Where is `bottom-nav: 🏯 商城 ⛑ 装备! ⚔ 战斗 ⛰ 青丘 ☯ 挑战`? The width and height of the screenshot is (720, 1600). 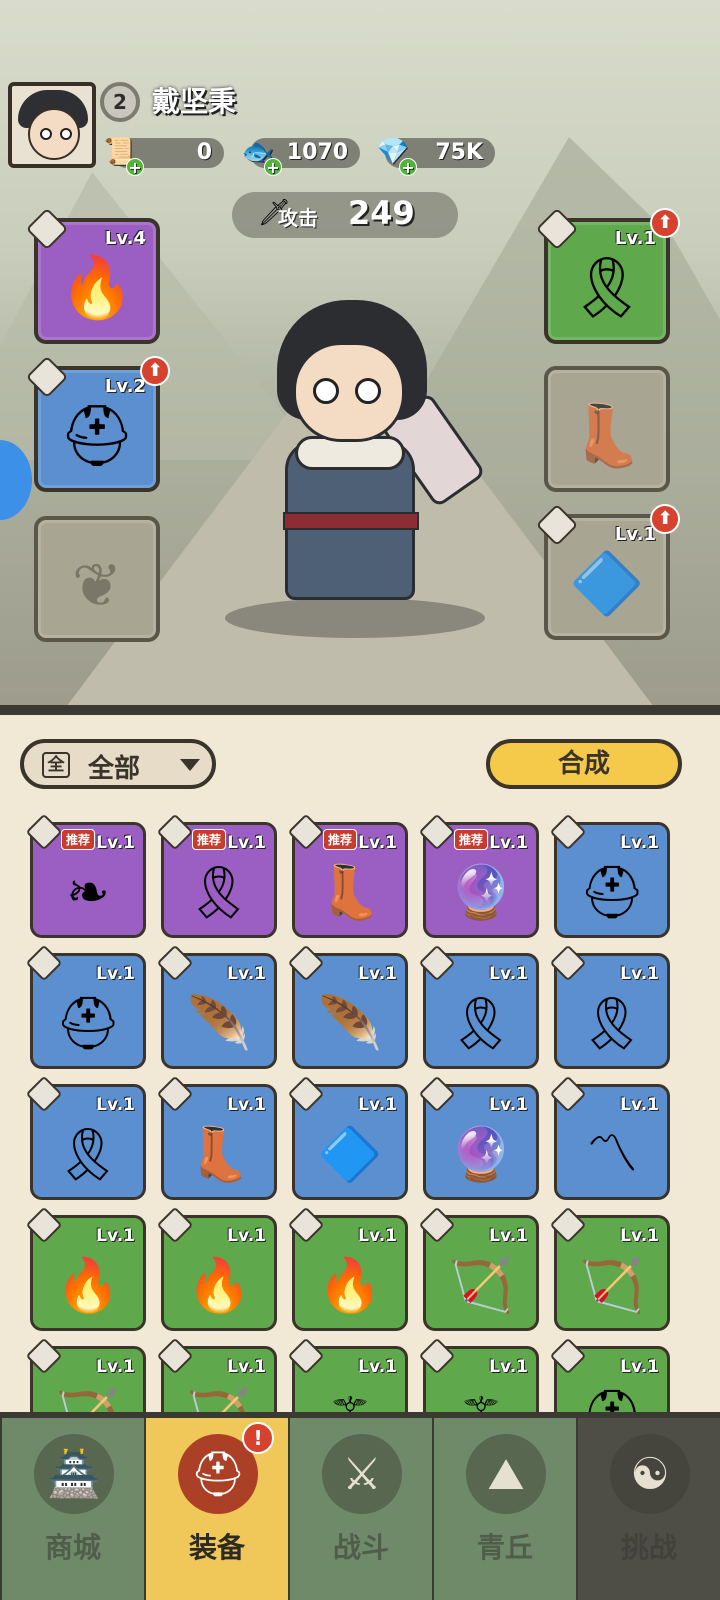
bottom-nav: 🏯 商城 ⛑ 装备! ⚔ 战斗 ⛰ 青丘 ☯ 挑战 is located at coordinates (360, 1506).